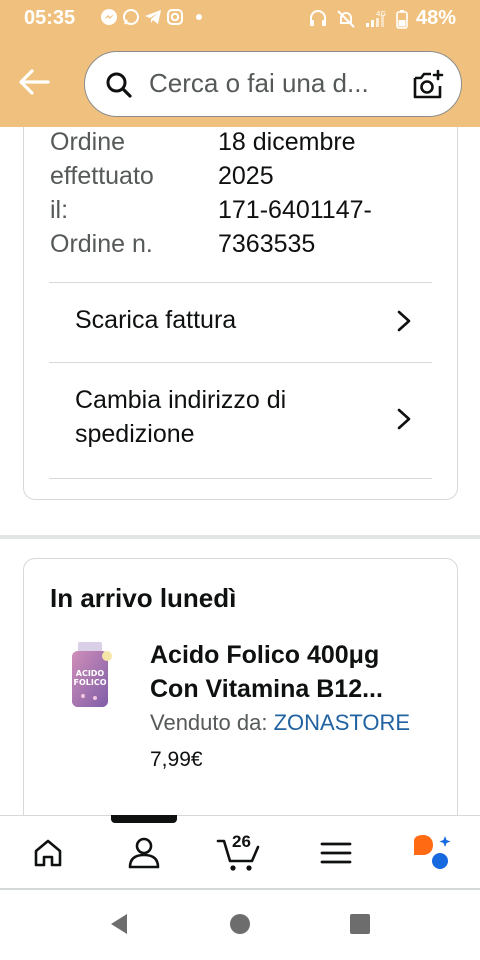  I want to click on mute-icon, so click(346, 18).